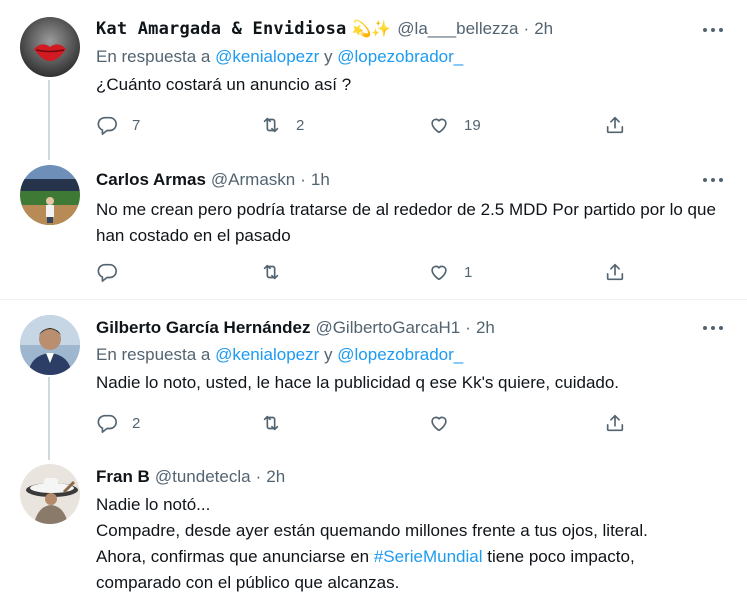 This screenshot has height=597, width=747. Describe the element at coordinates (366, 272) in the screenshot. I see `tweet-actions: 1` at that location.